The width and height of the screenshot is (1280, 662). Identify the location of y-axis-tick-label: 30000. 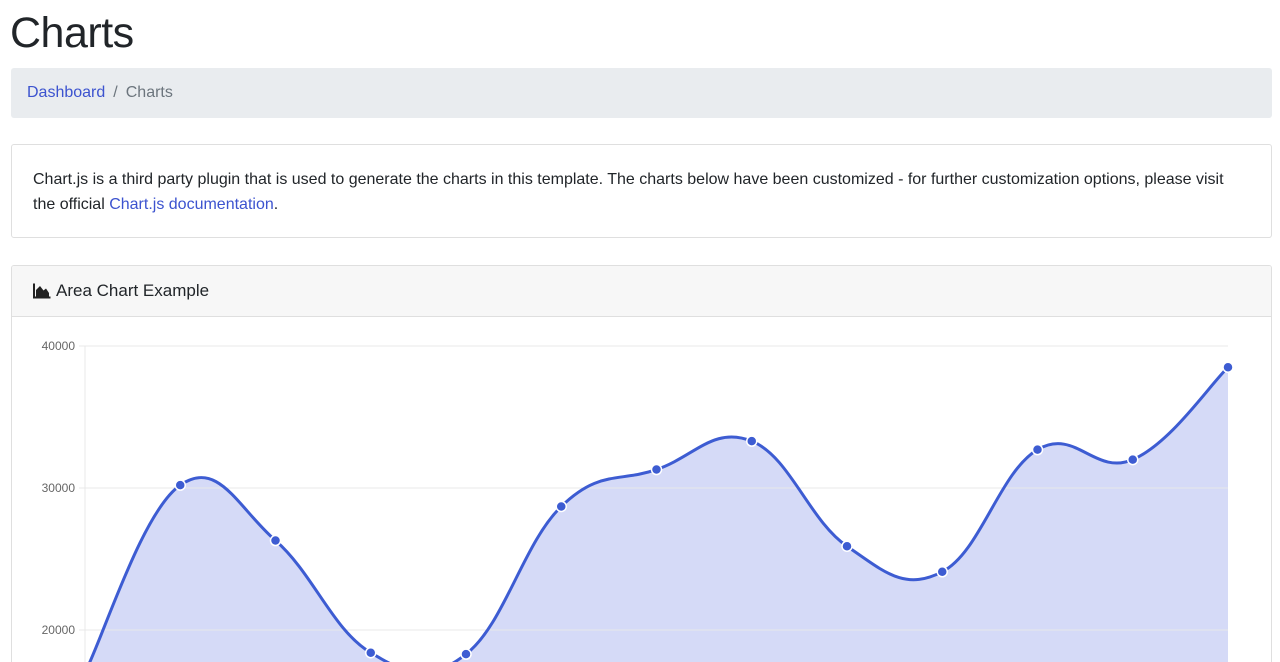
(59, 488).